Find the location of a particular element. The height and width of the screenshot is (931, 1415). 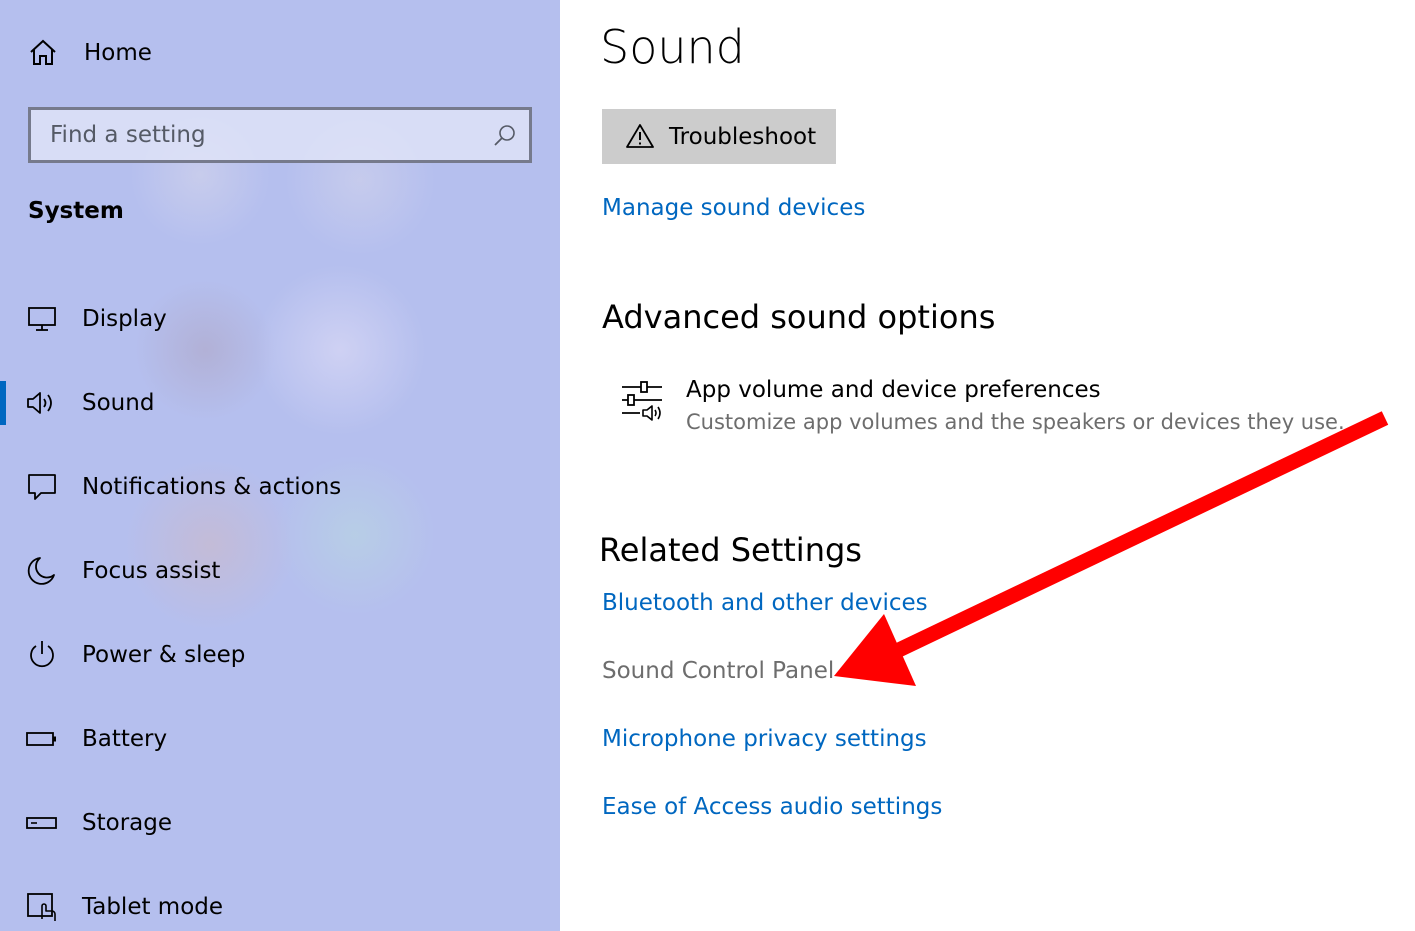

home-label: Home is located at coordinates (118, 53).